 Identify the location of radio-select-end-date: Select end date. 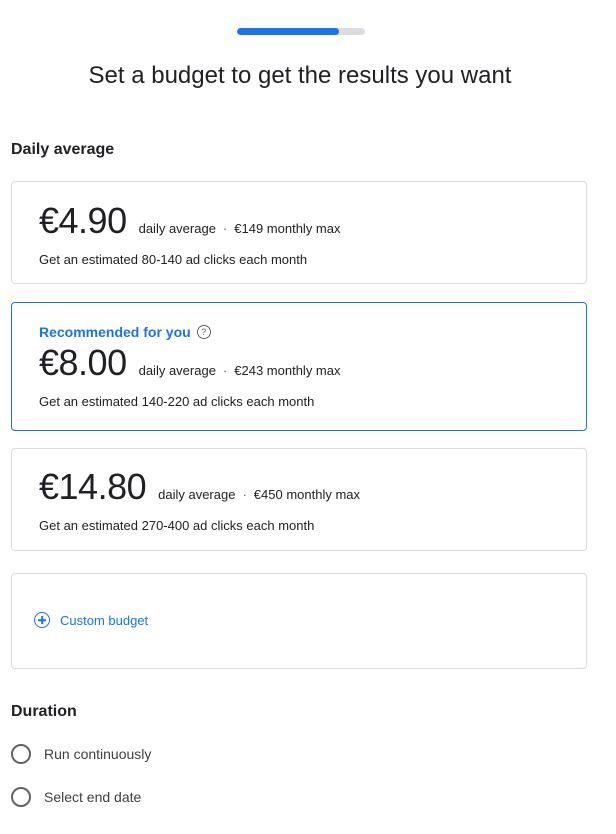
(76, 797).